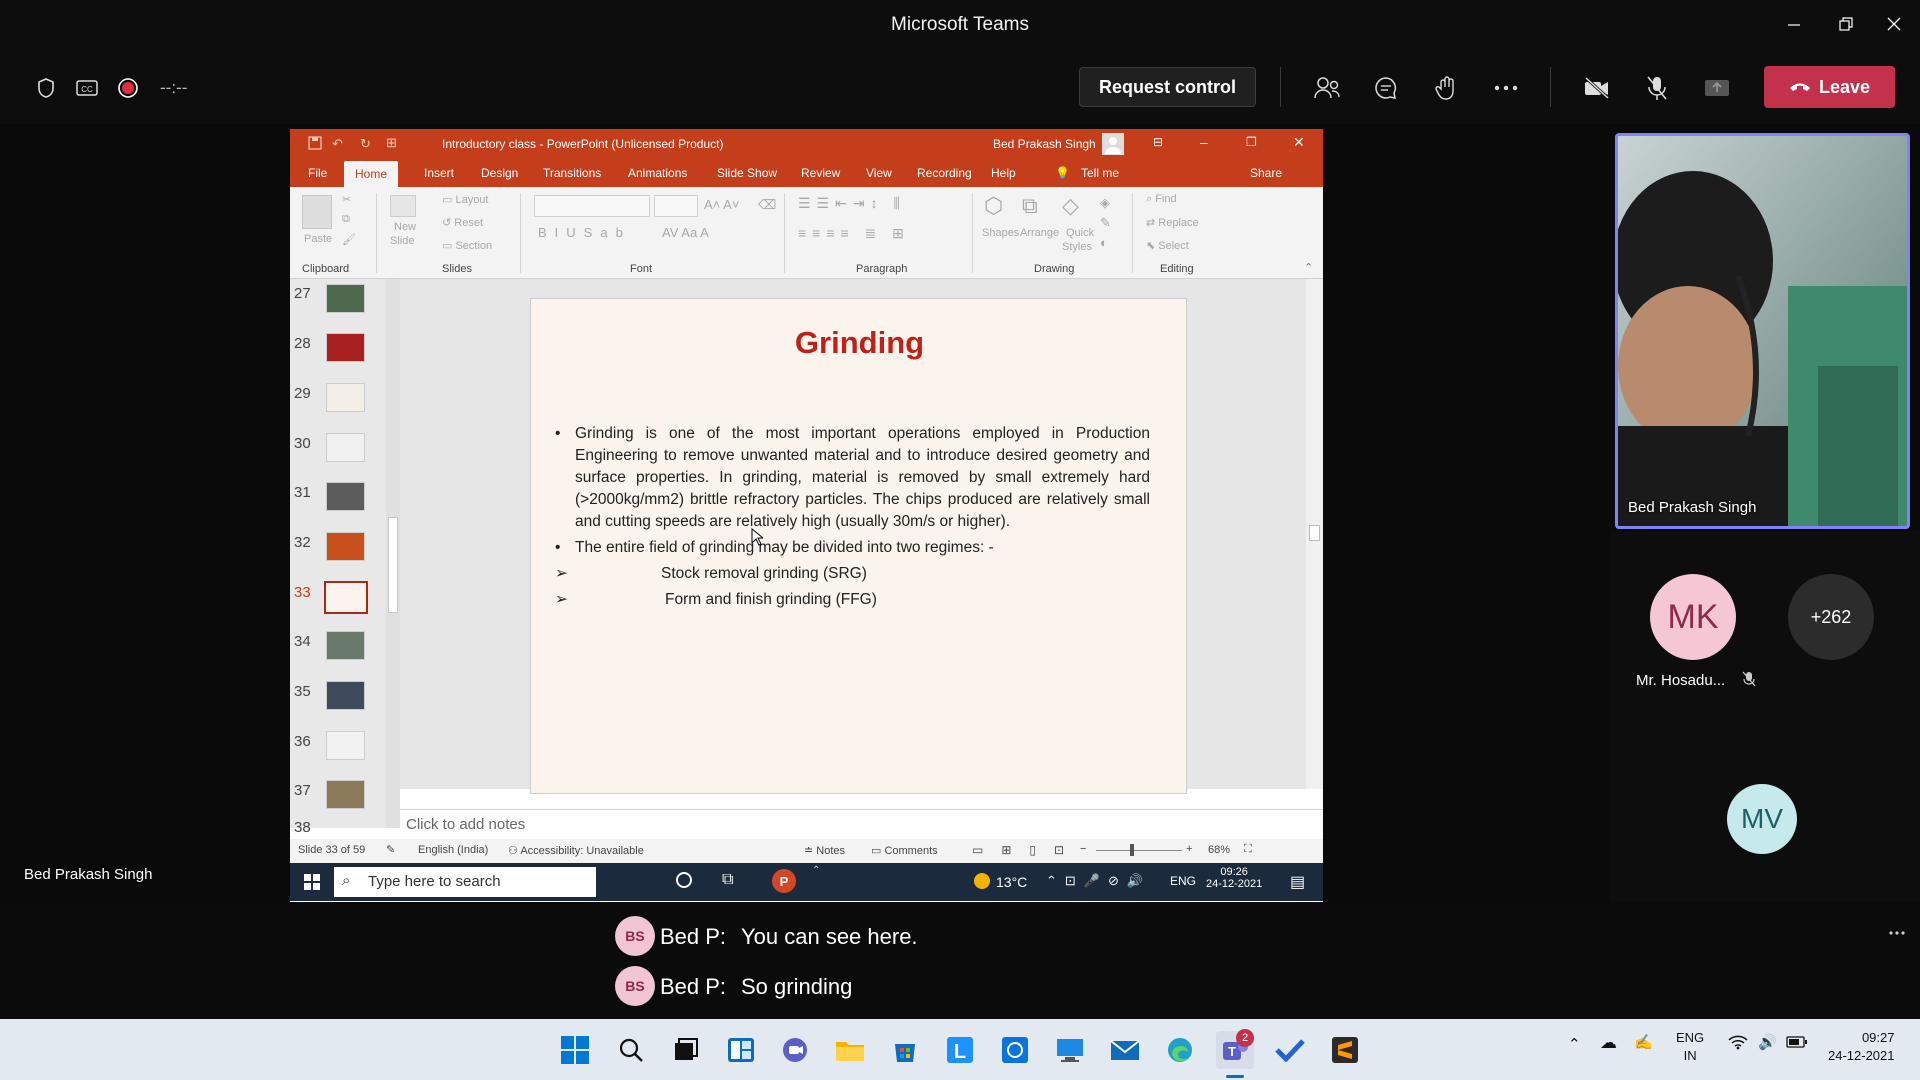  Describe the element at coordinates (1161, 199) in the screenshot. I see `find-button: ⌕ Find` at that location.